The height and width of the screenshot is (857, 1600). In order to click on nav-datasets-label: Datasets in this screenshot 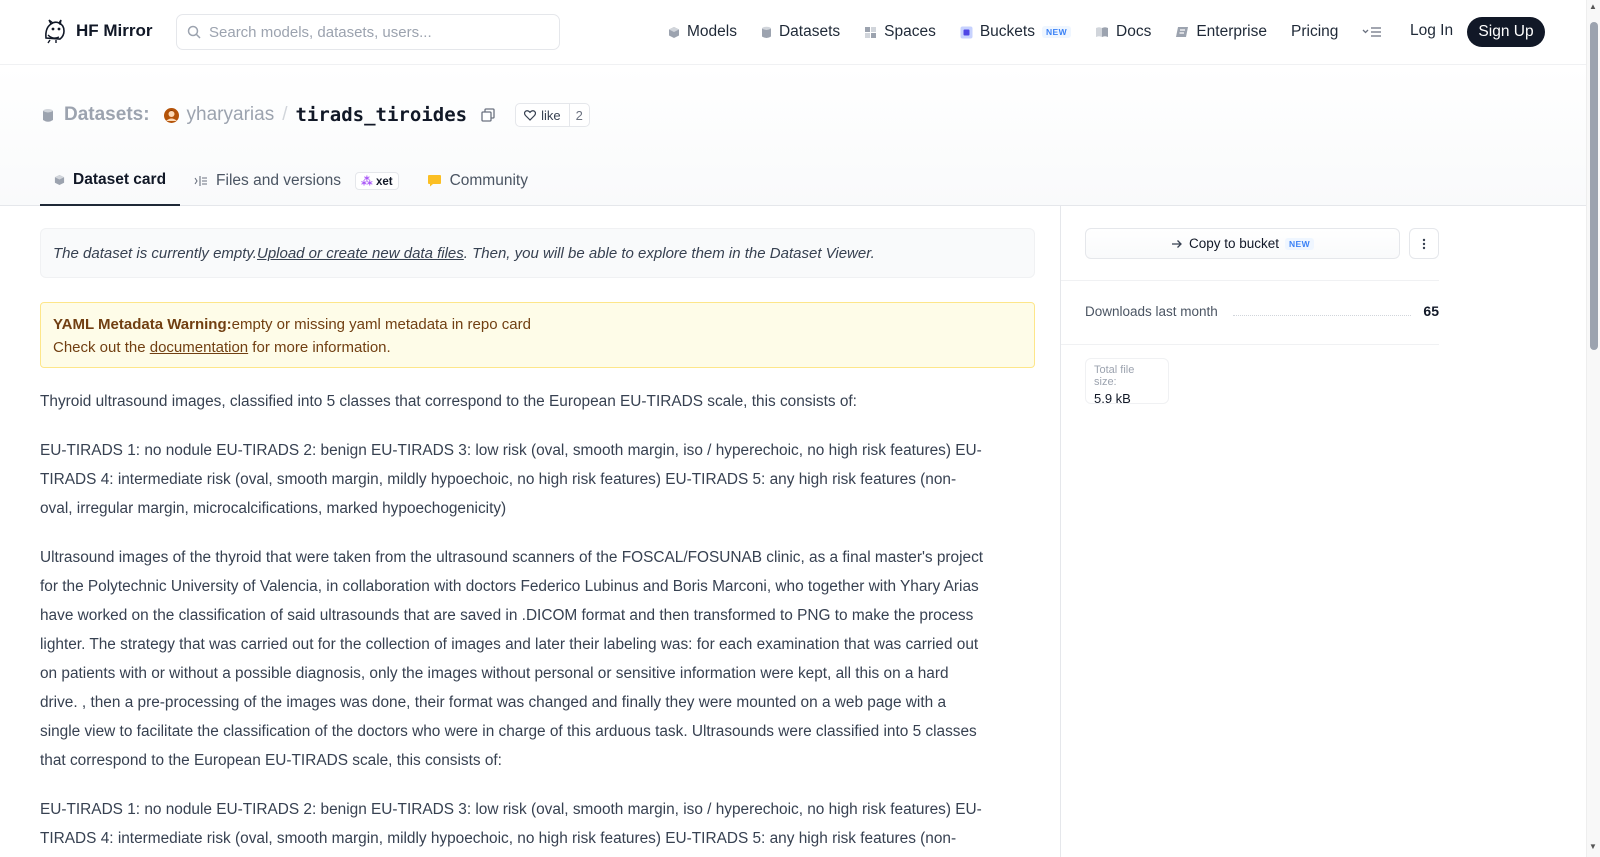, I will do `click(809, 31)`.